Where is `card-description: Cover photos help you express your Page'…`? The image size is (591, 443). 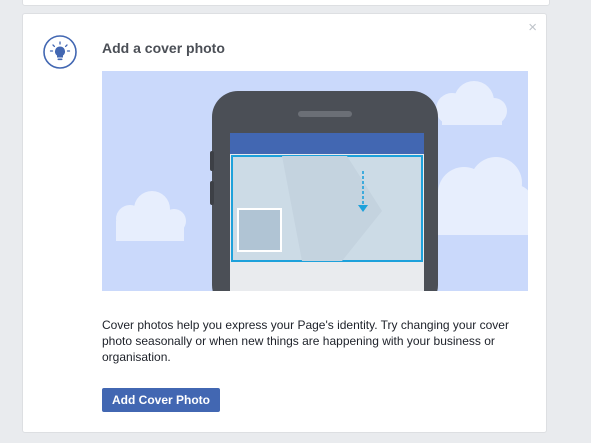
card-description: Cover photos help you express your Page'… is located at coordinates (305, 341).